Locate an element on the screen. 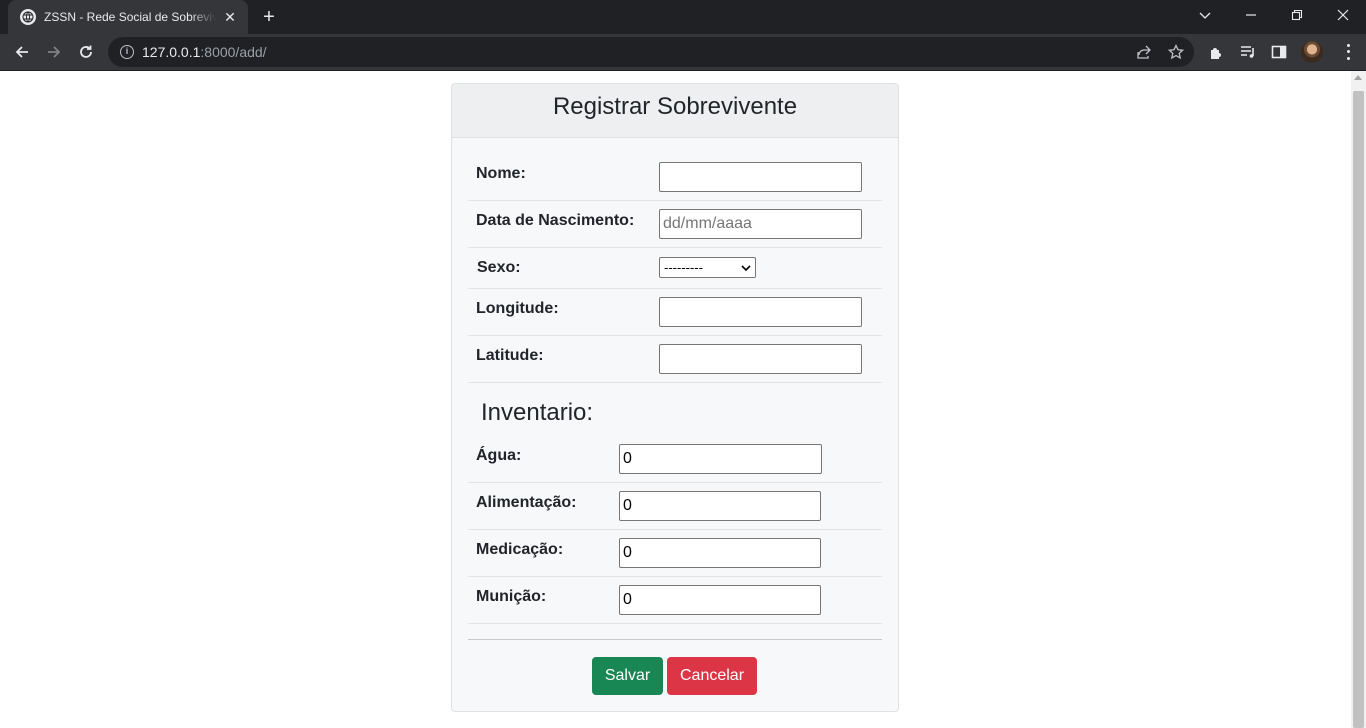  label-longitude: Longitude: is located at coordinates (517, 308).